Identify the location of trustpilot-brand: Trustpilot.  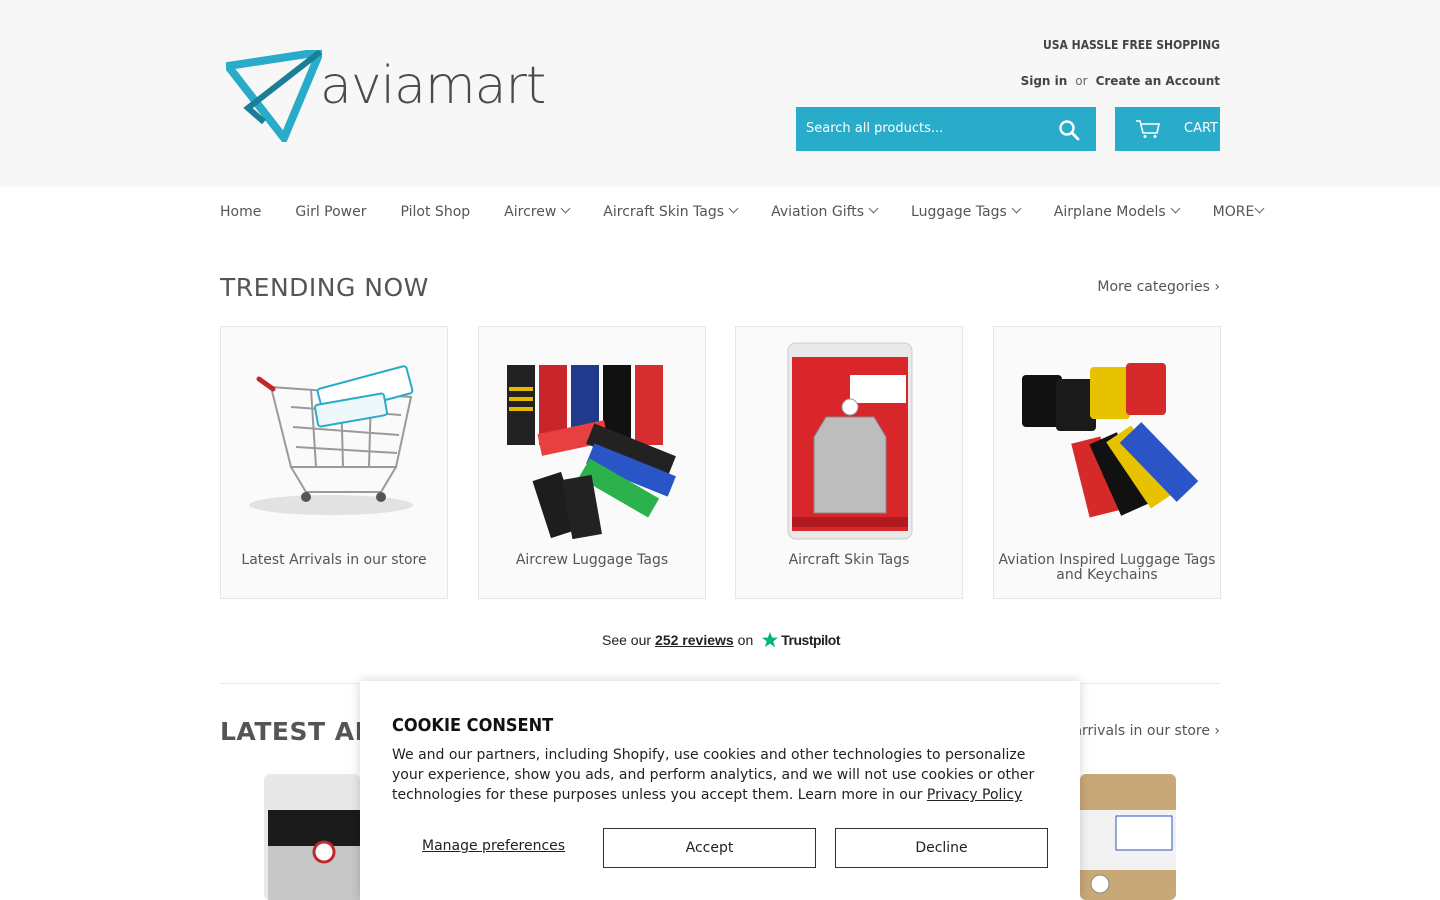
(811, 640).